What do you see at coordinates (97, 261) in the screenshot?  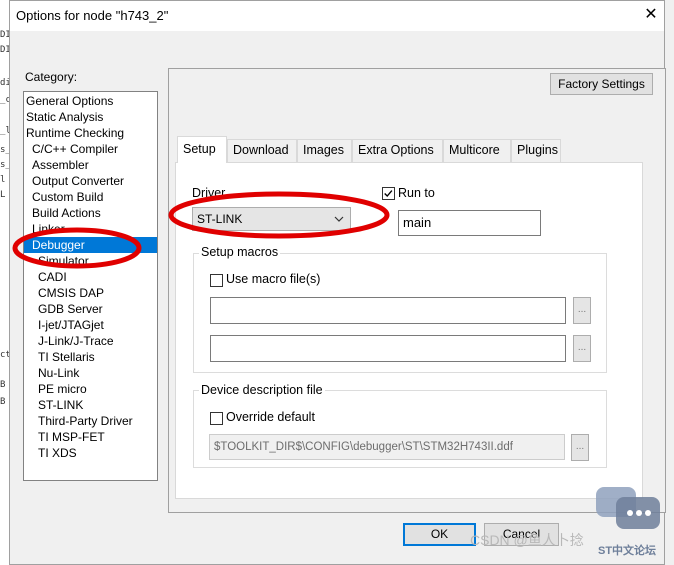 I see `category-item-simulator: Simulator` at bounding box center [97, 261].